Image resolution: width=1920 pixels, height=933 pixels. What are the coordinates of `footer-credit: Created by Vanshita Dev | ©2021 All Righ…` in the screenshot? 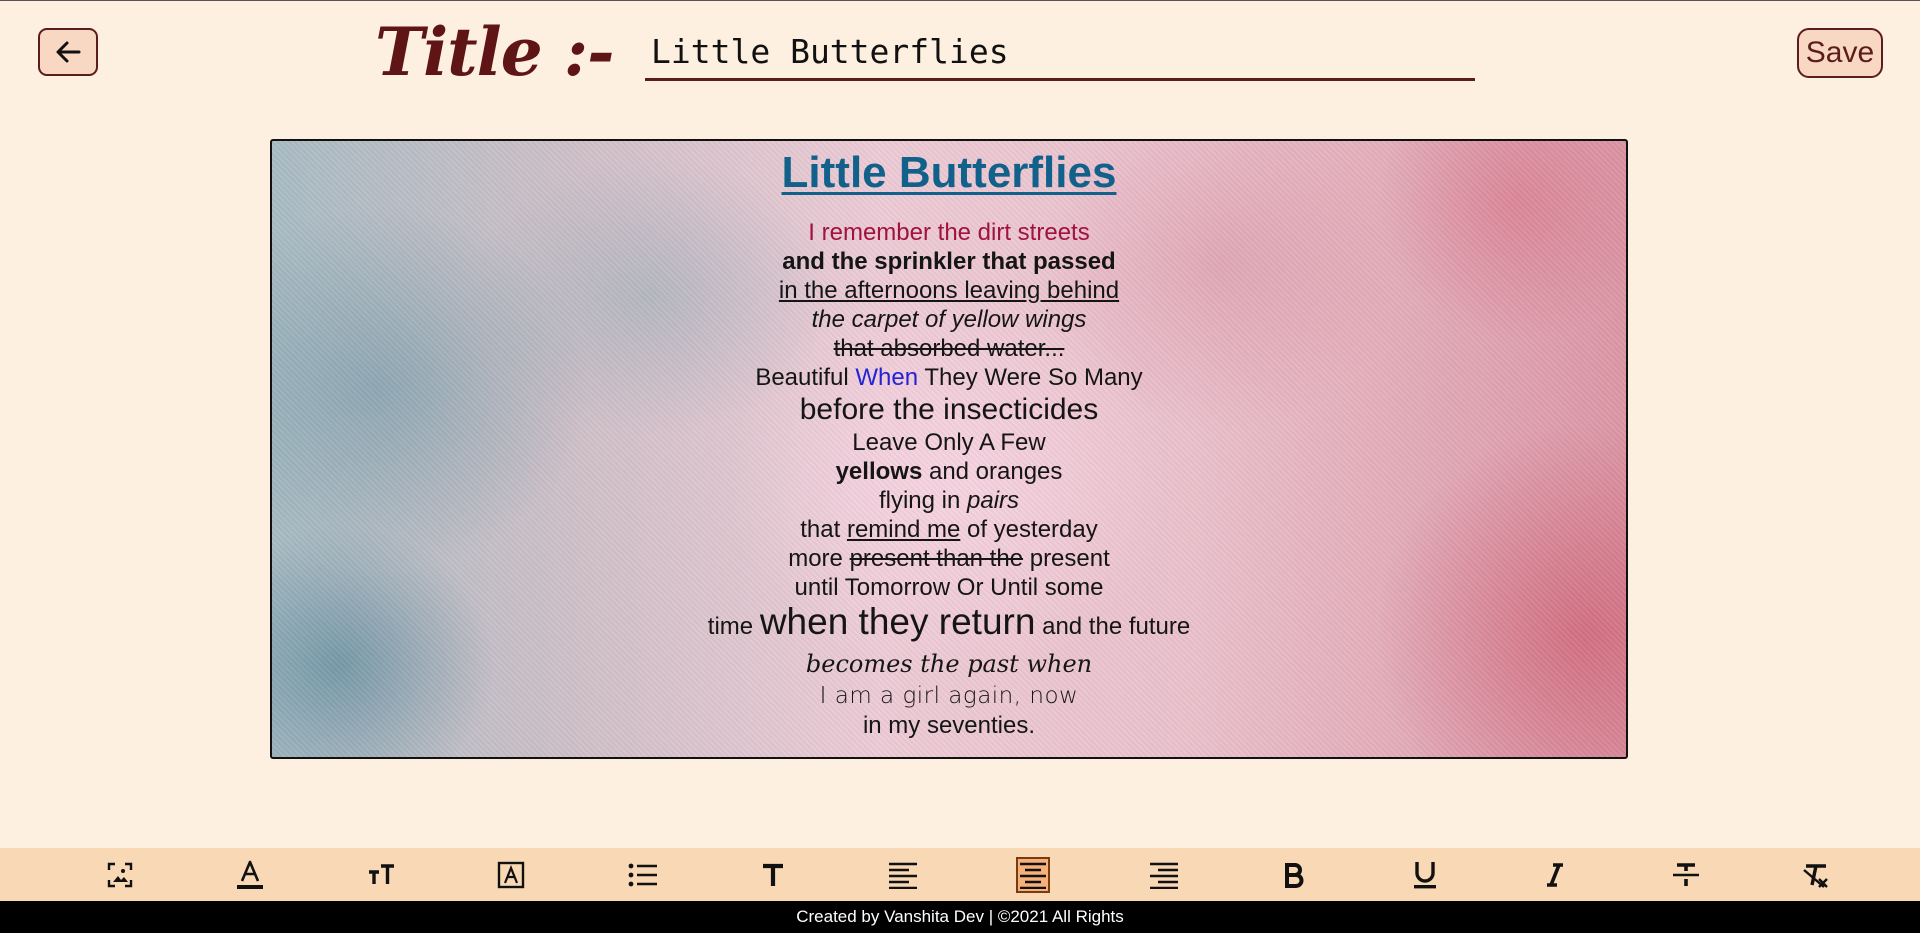 It's located at (960, 917).